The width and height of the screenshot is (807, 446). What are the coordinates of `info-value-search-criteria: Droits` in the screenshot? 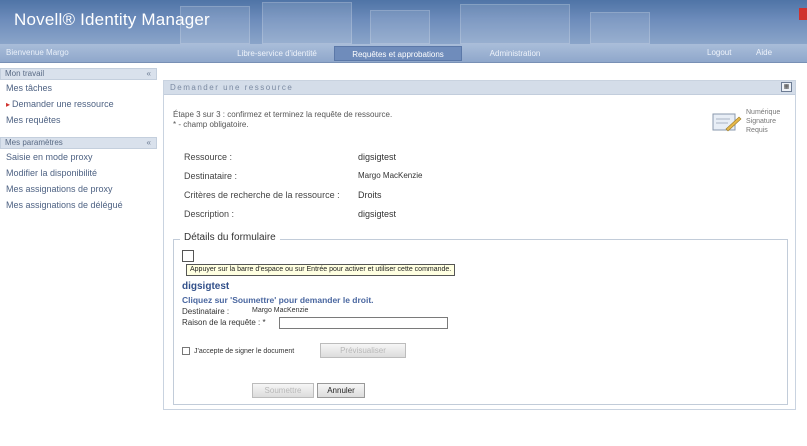 It's located at (370, 195).